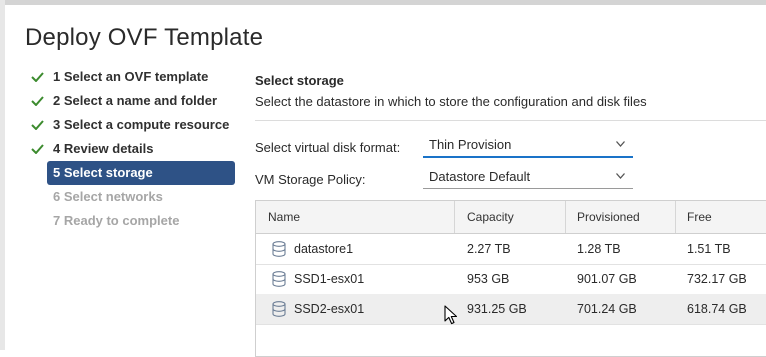 Image resolution: width=766 pixels, height=357 pixels. I want to click on step-select-ovf-template: 1 Select an OVF template, so click(136, 77).